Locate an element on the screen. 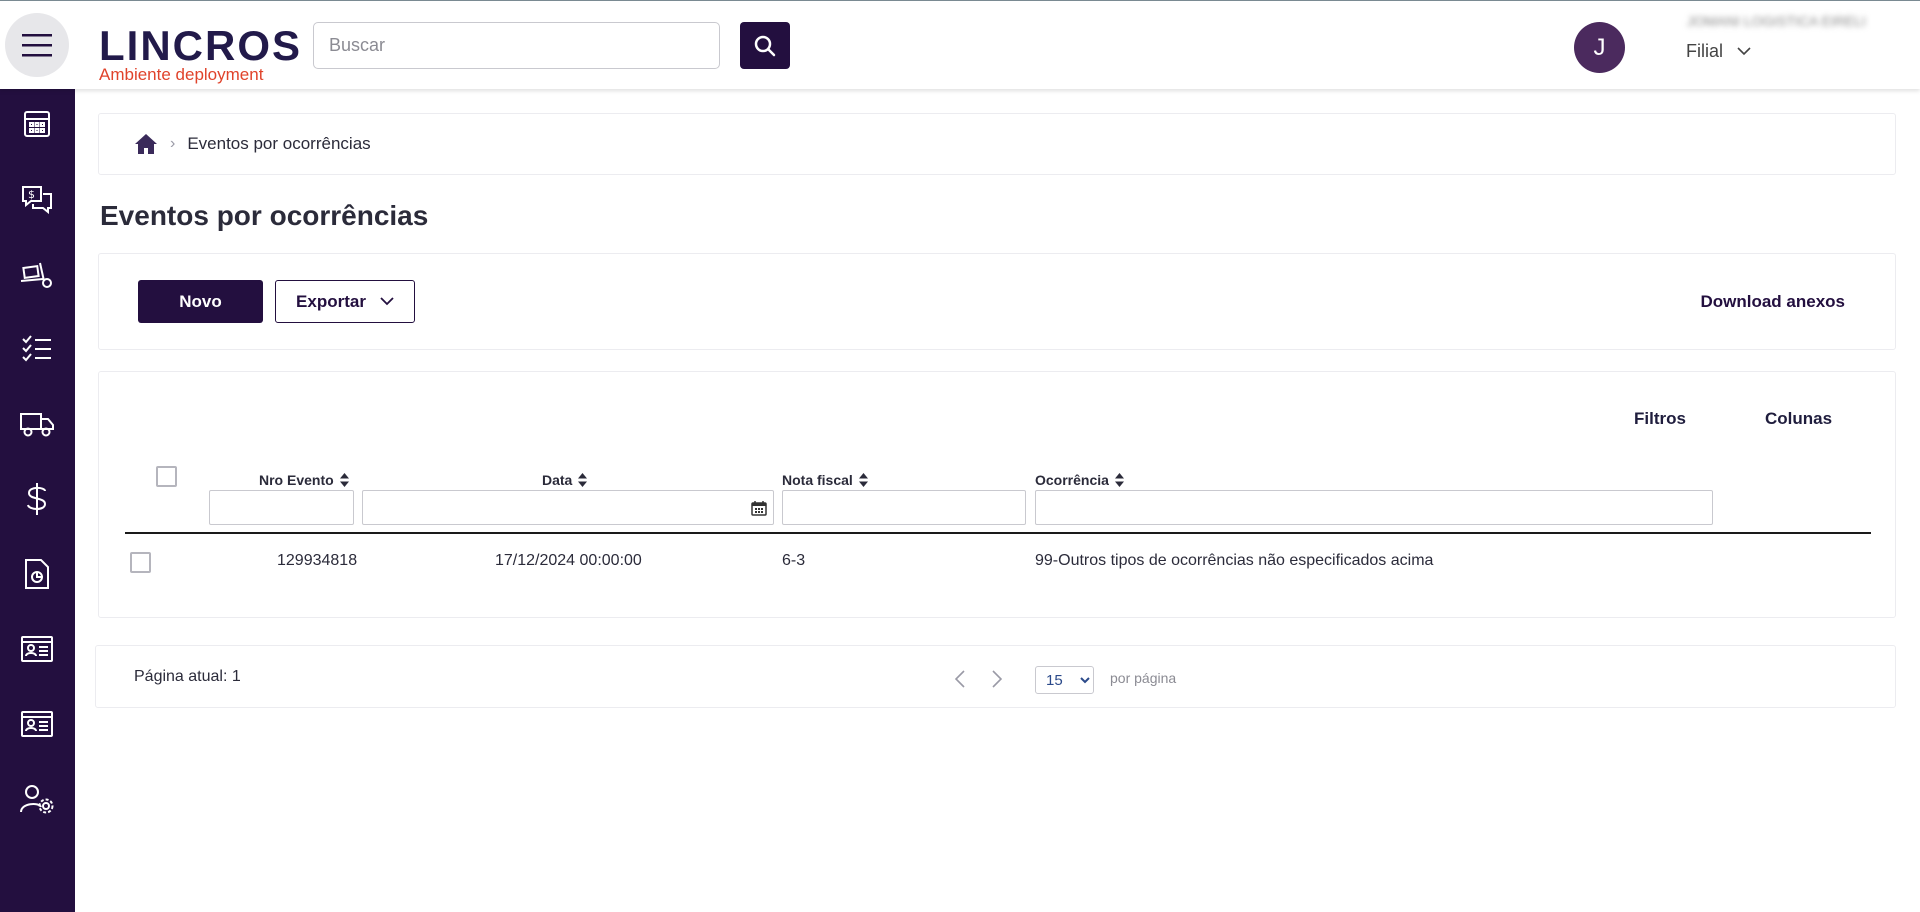 The image size is (1920, 912). breadcrumb: › Eventos por ocorrências is located at coordinates (997, 144).